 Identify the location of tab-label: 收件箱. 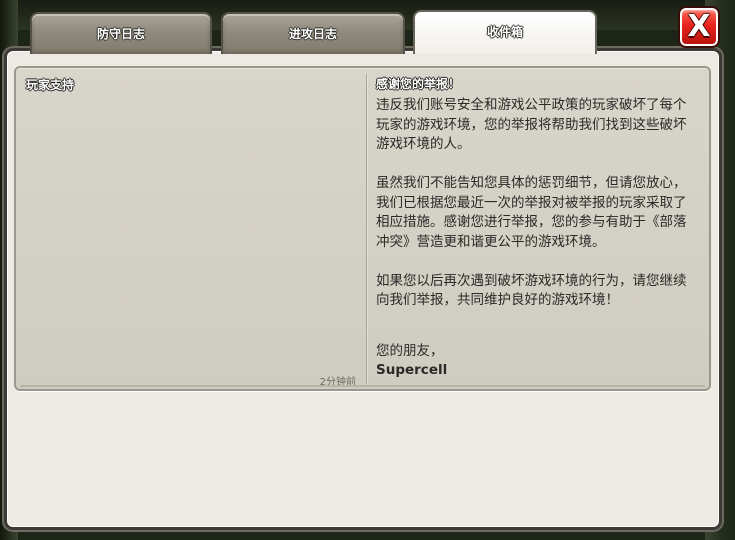
(504, 32).